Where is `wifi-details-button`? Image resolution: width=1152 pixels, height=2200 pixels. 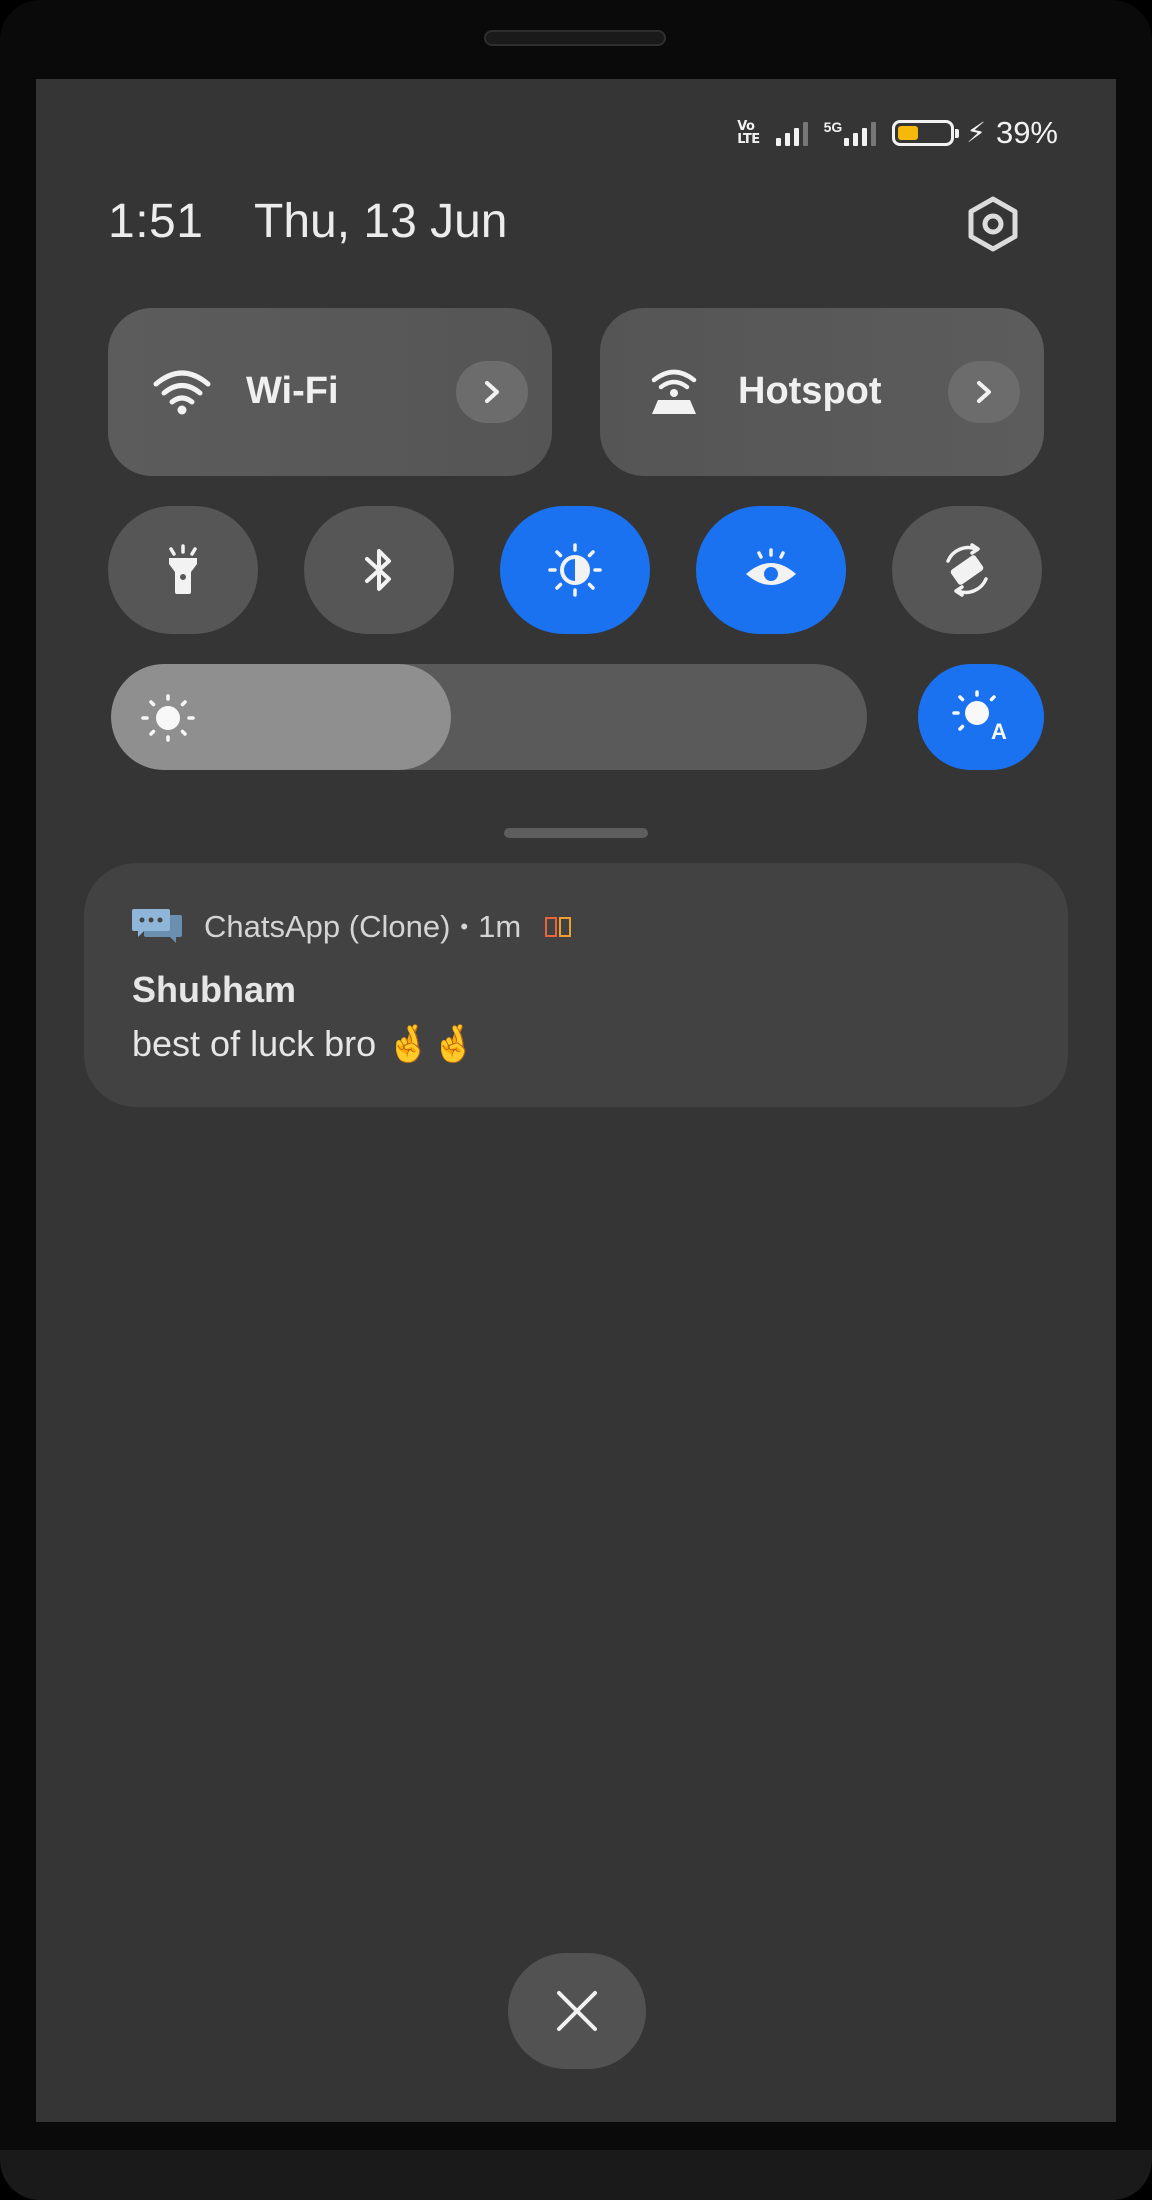
wifi-details-button is located at coordinates (492, 392).